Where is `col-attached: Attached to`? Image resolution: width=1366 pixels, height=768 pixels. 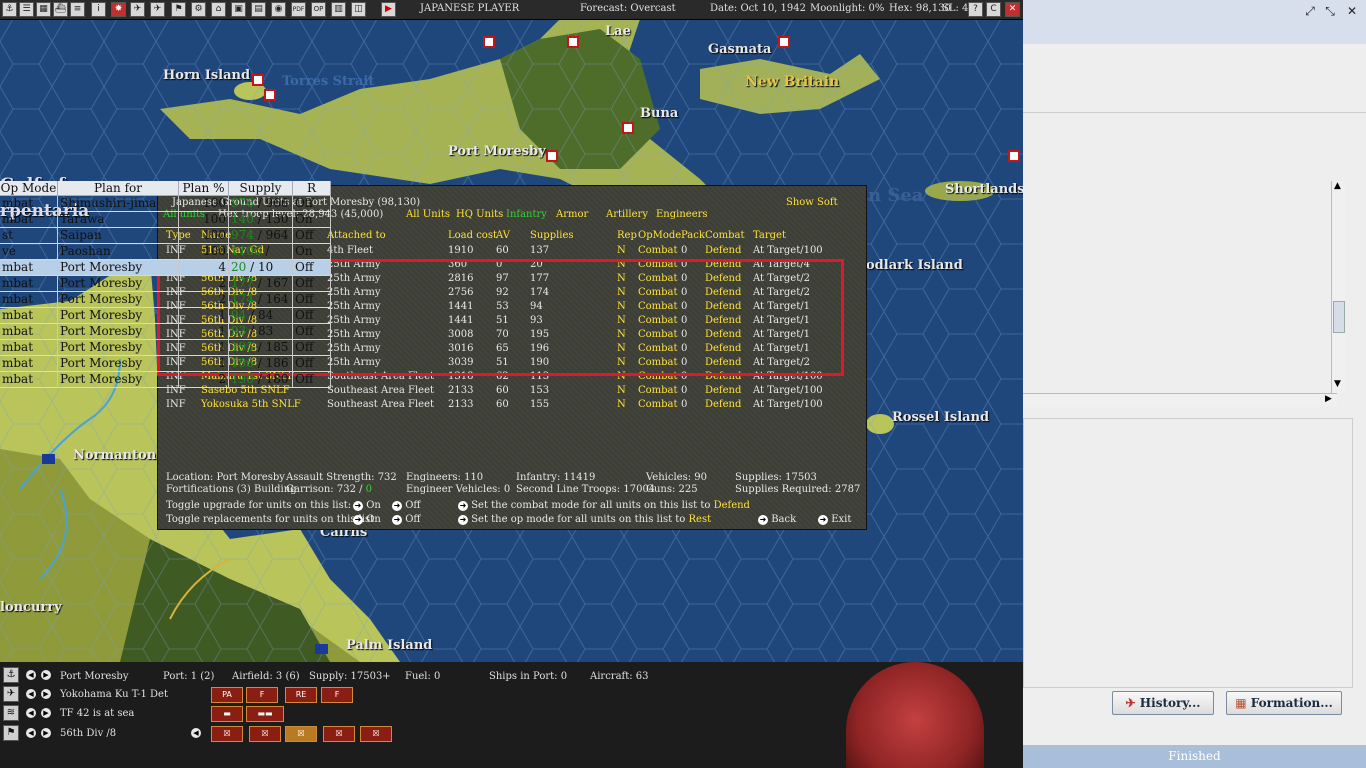 col-attached: Attached to is located at coordinates (356, 235).